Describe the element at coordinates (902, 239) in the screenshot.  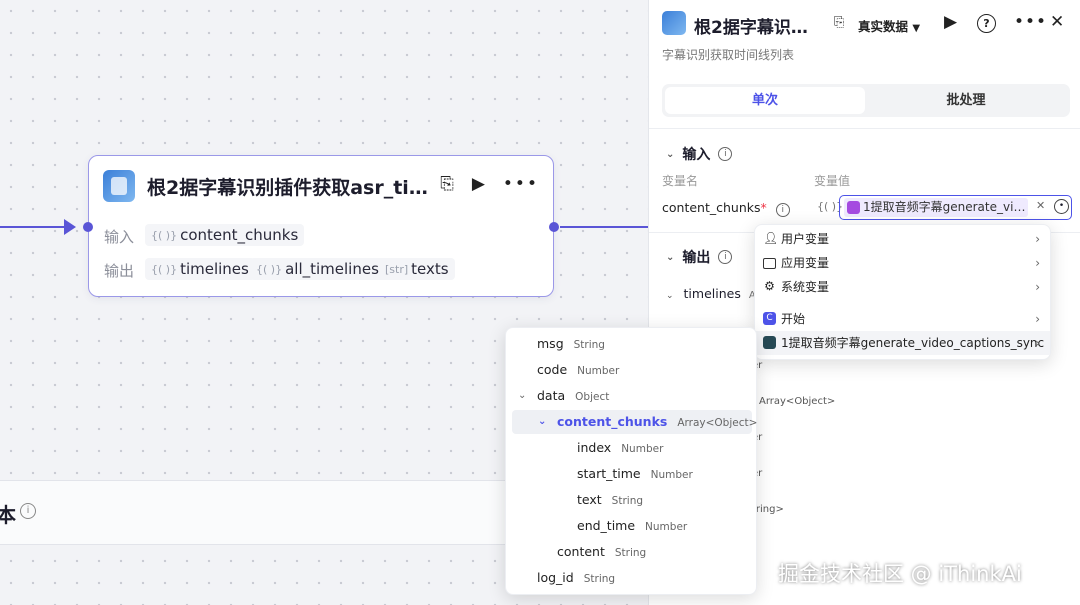
I see `menu-item-user-vars: 👤︎ 用户变量 ›` at that location.